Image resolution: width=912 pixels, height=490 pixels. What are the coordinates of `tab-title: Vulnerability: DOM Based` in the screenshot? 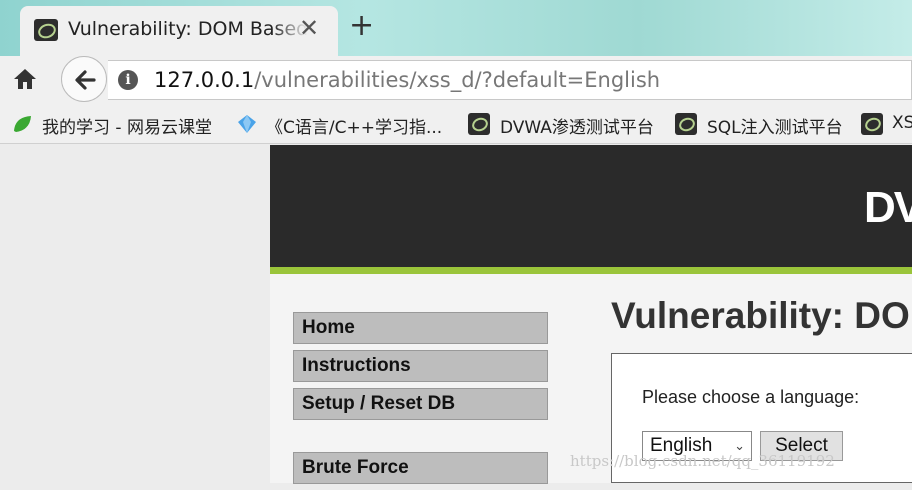 It's located at (188, 29).